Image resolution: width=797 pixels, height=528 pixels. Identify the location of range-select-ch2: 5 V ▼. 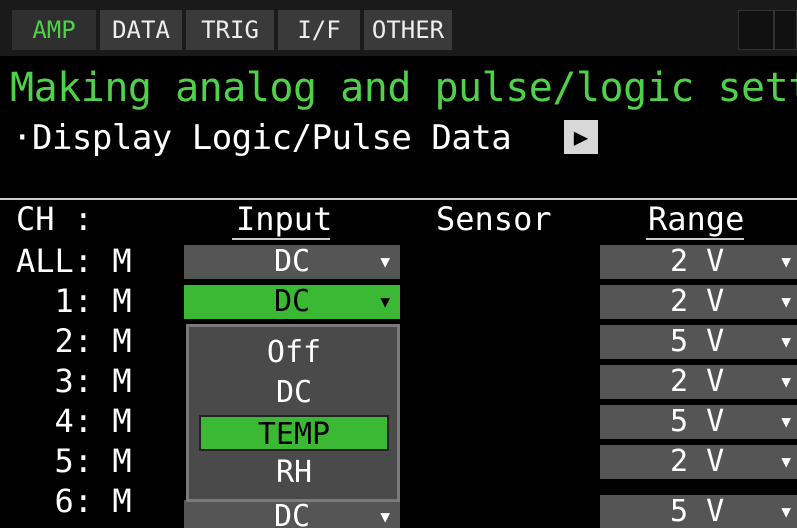
(698, 342).